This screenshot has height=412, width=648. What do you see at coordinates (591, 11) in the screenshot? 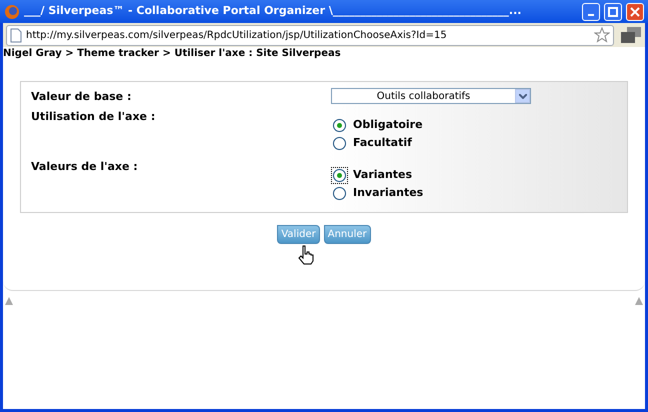
I see `minimize-button` at bounding box center [591, 11].